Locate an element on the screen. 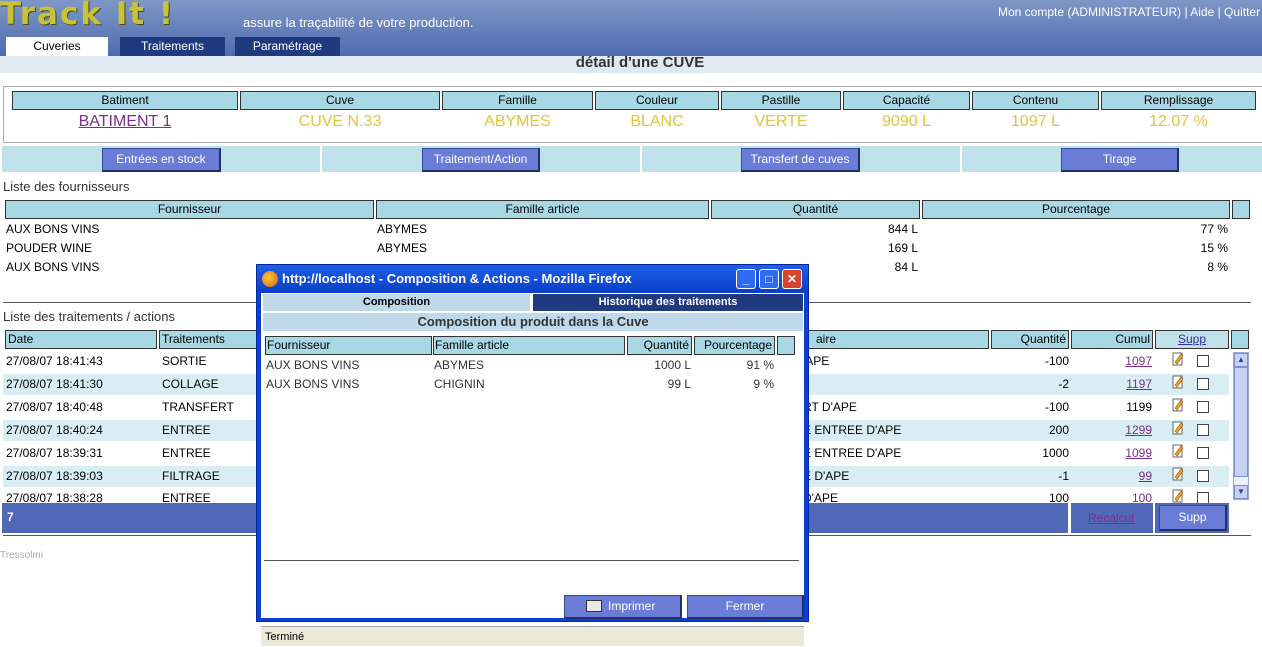  status-bar: Terminé is located at coordinates (532, 636).